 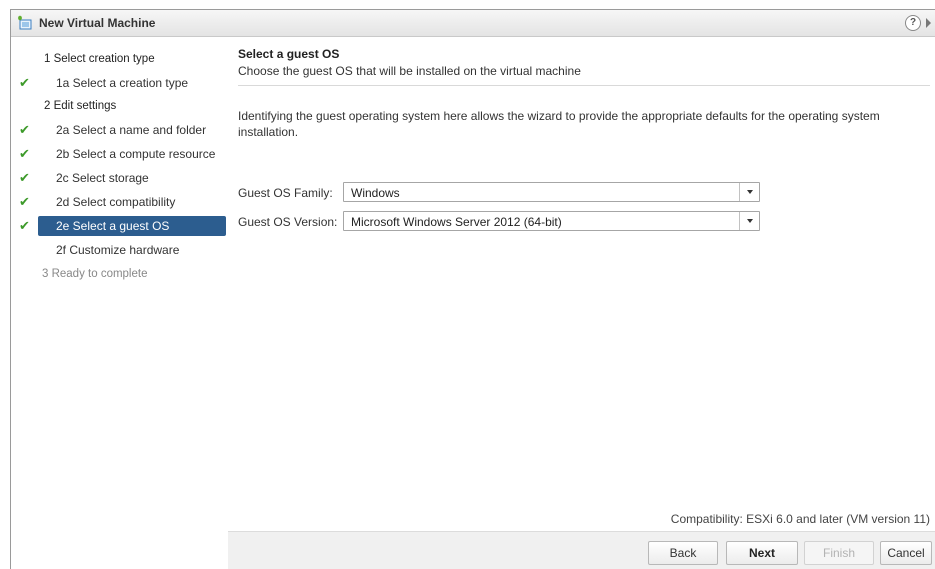 I want to click on wizard-footer: Back Next Finish Cancel, so click(x=581, y=550).